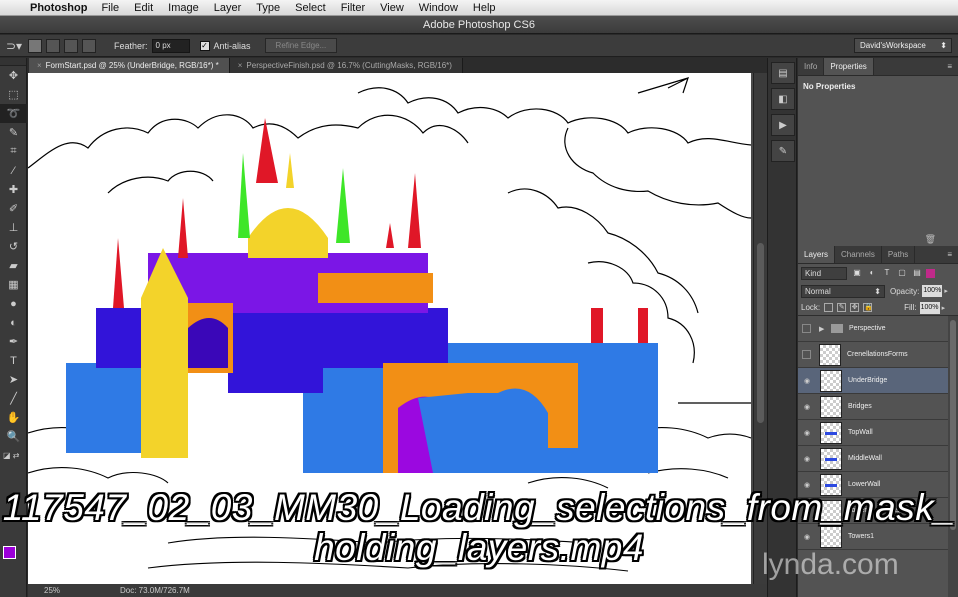  Describe the element at coordinates (183, 8) in the screenshot. I see `menu-image: Image` at that location.